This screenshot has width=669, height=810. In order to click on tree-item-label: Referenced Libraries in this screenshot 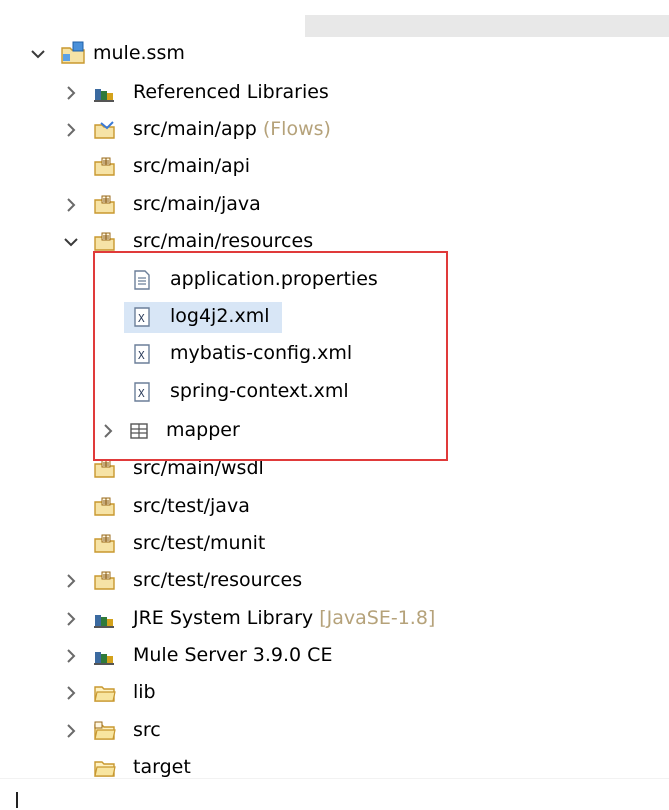, I will do `click(231, 92)`.